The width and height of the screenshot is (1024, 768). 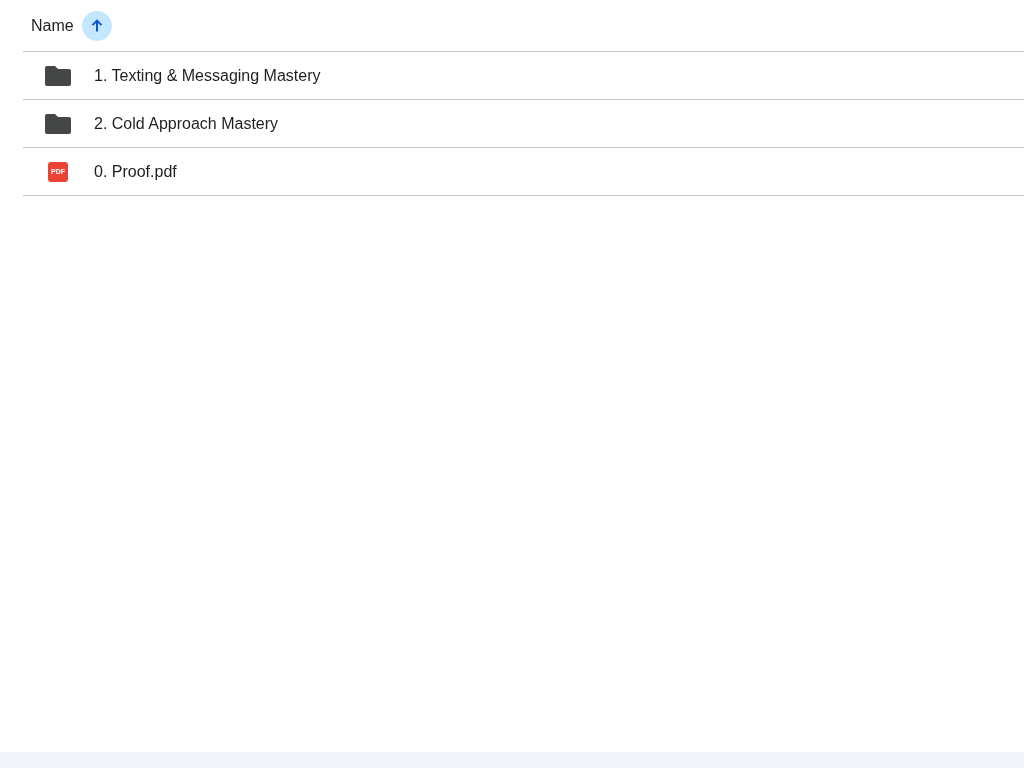 What do you see at coordinates (207, 75) in the screenshot?
I see `file-name: 1. Texting & Messaging Mastery` at bounding box center [207, 75].